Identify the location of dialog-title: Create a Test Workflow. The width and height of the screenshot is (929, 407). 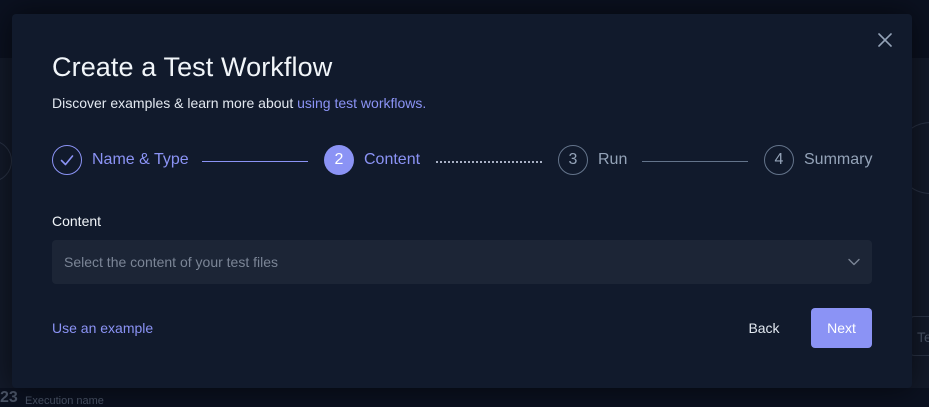
(192, 67).